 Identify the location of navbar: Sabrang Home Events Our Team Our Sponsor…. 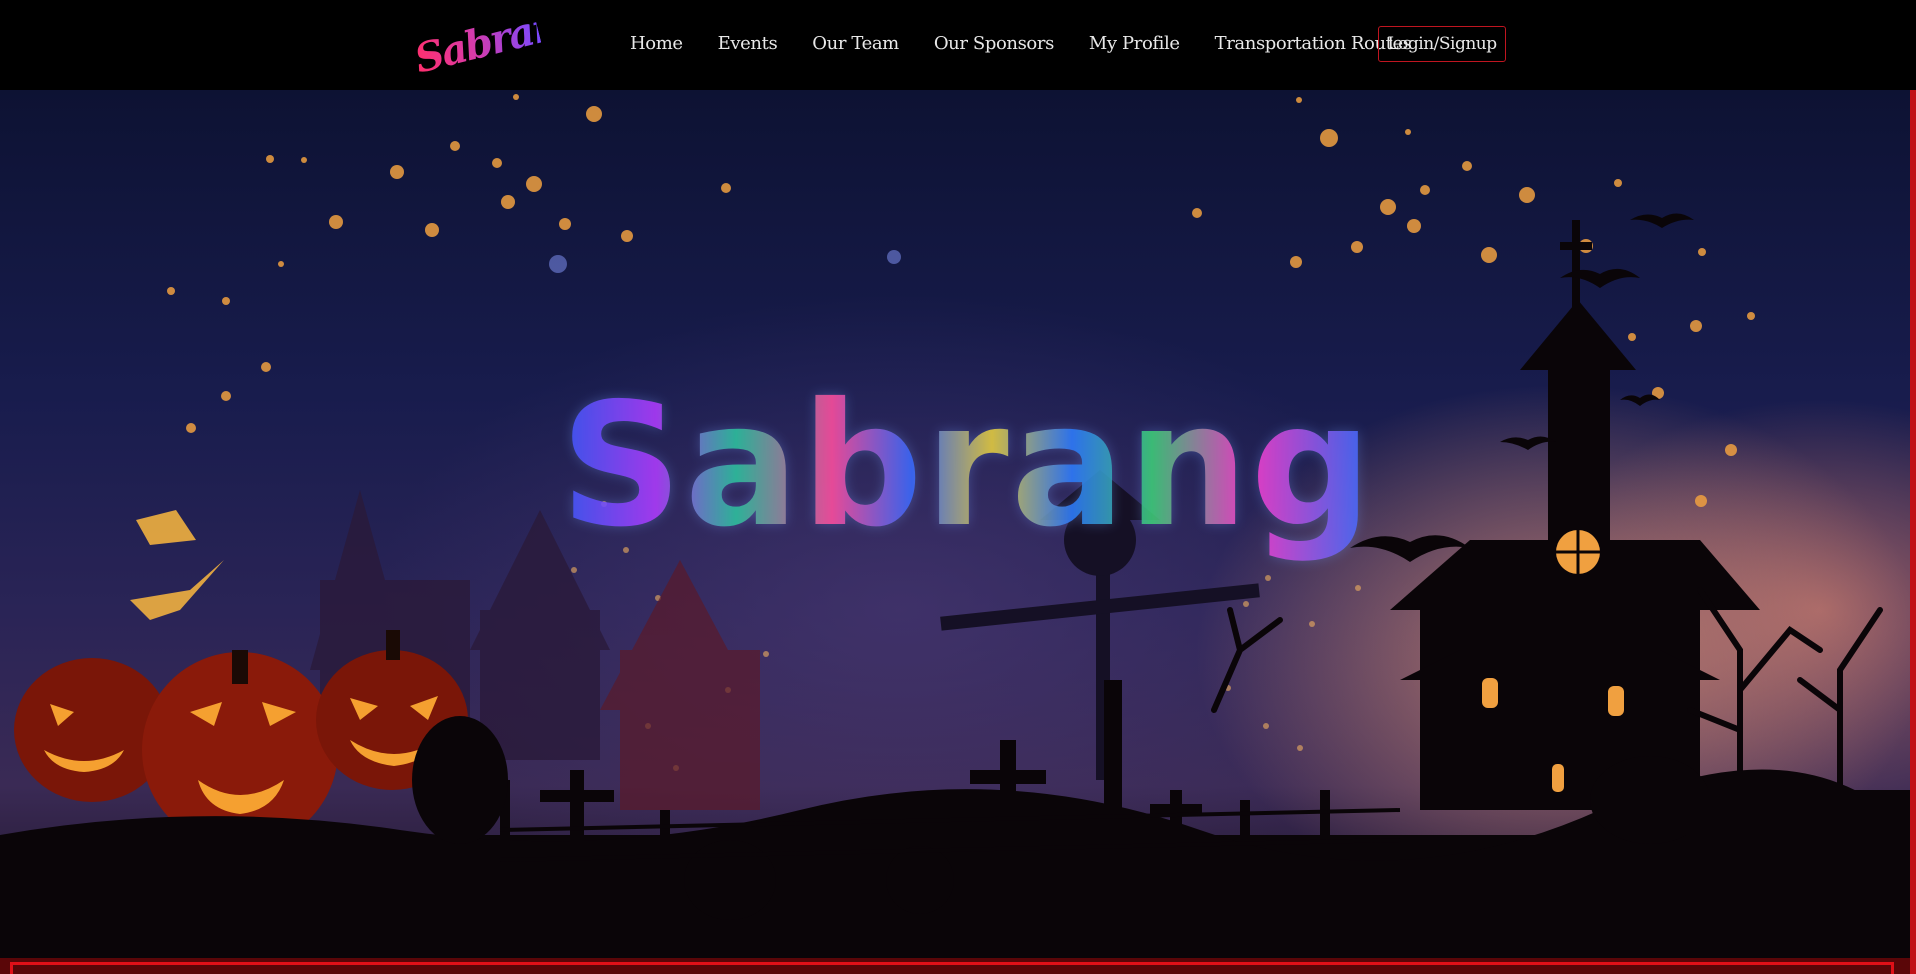
(958, 45).